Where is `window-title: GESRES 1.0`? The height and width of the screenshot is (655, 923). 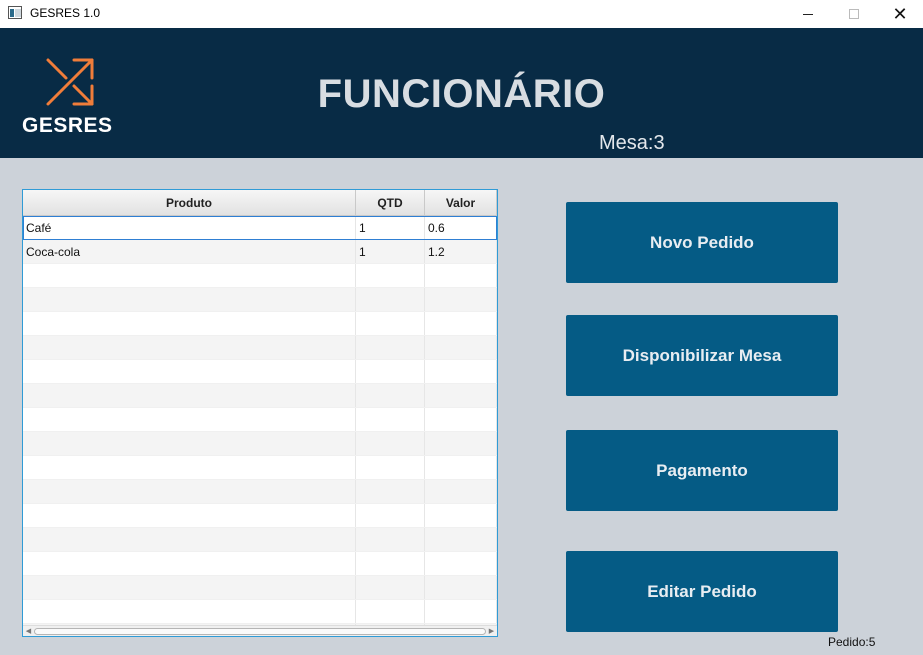 window-title: GESRES 1.0 is located at coordinates (65, 13).